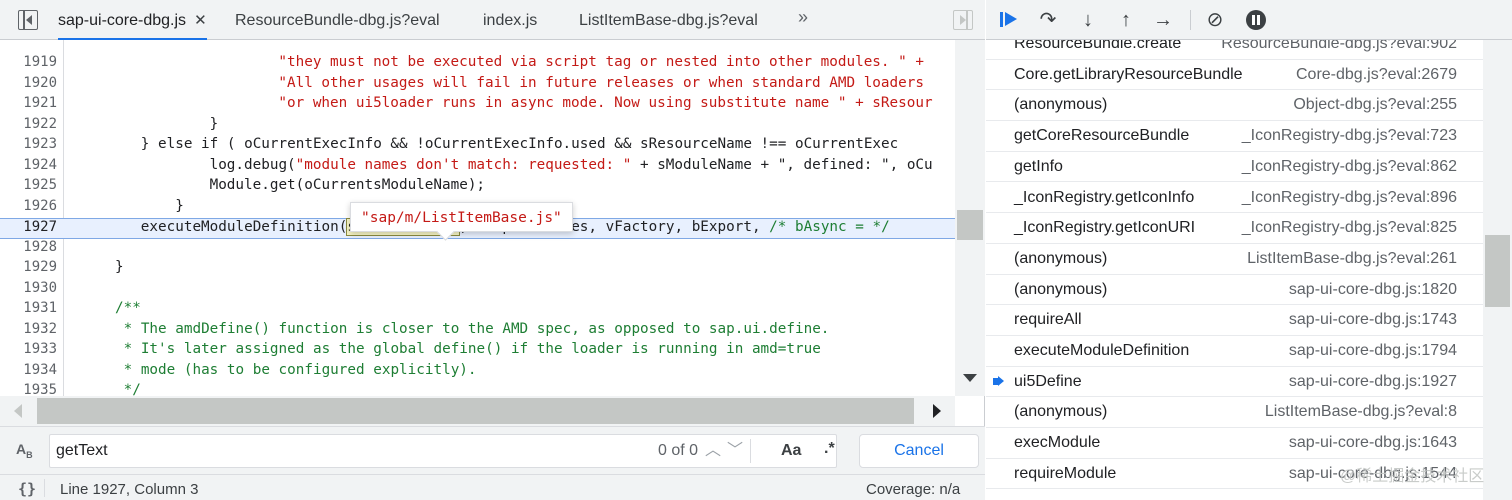 This screenshot has height=500, width=1512. I want to click on code-line: 1930, so click(477, 290).